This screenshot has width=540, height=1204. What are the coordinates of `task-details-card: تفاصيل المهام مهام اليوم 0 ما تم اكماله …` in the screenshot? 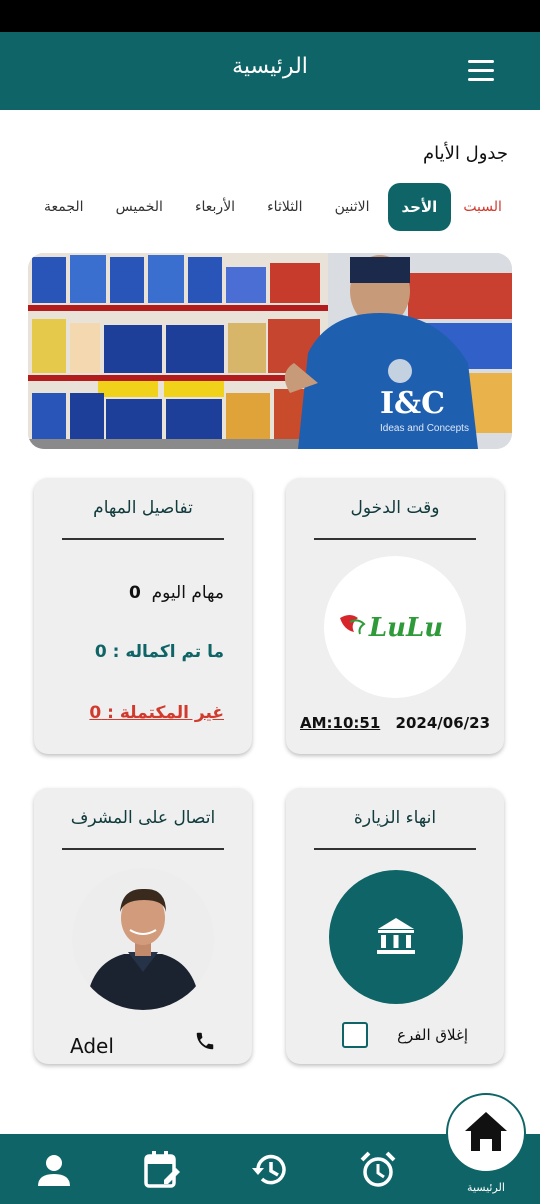 It's located at (143, 616).